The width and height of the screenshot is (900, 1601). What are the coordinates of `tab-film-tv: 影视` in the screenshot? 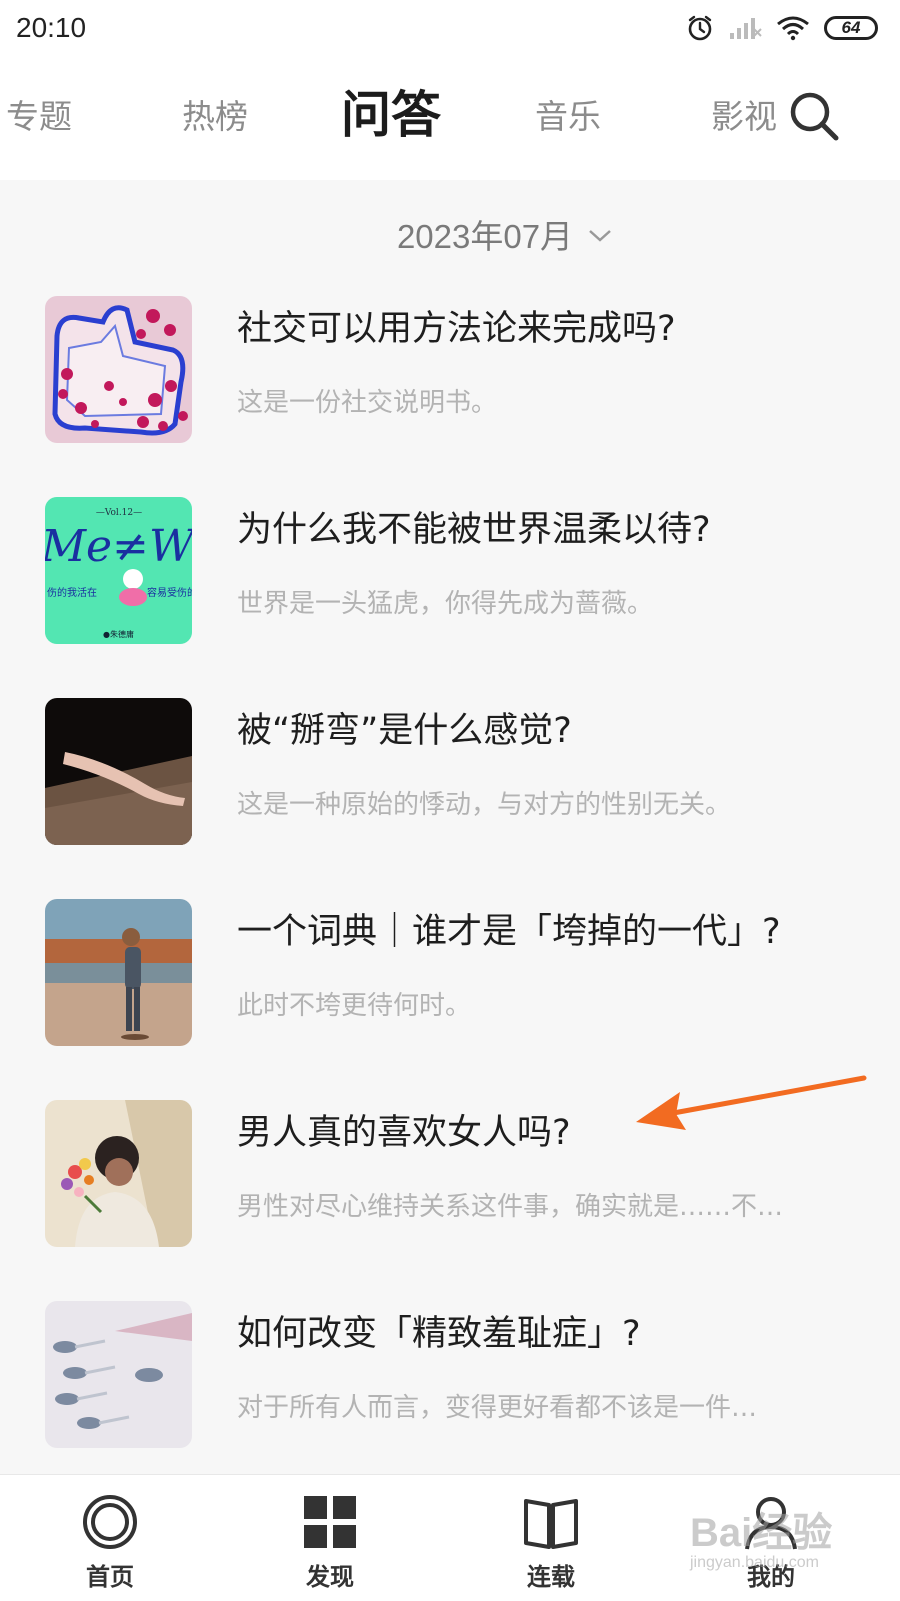 It's located at (744, 116).